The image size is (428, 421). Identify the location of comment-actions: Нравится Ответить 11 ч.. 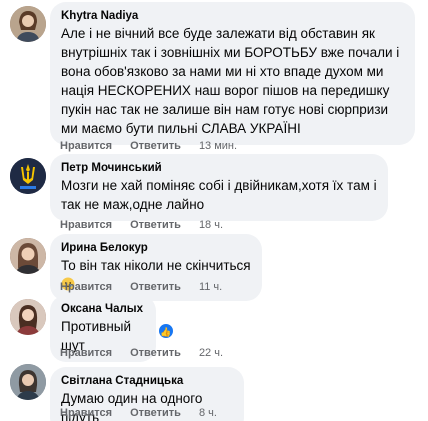
(141, 287).